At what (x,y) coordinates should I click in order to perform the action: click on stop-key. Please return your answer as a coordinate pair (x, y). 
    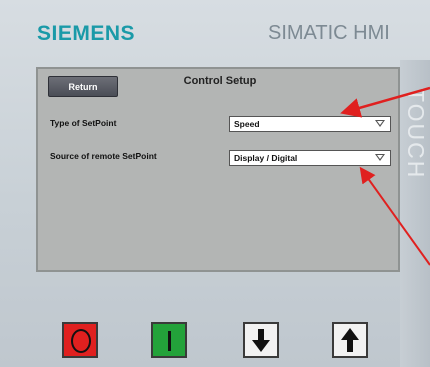
    Looking at the image, I should click on (80, 340).